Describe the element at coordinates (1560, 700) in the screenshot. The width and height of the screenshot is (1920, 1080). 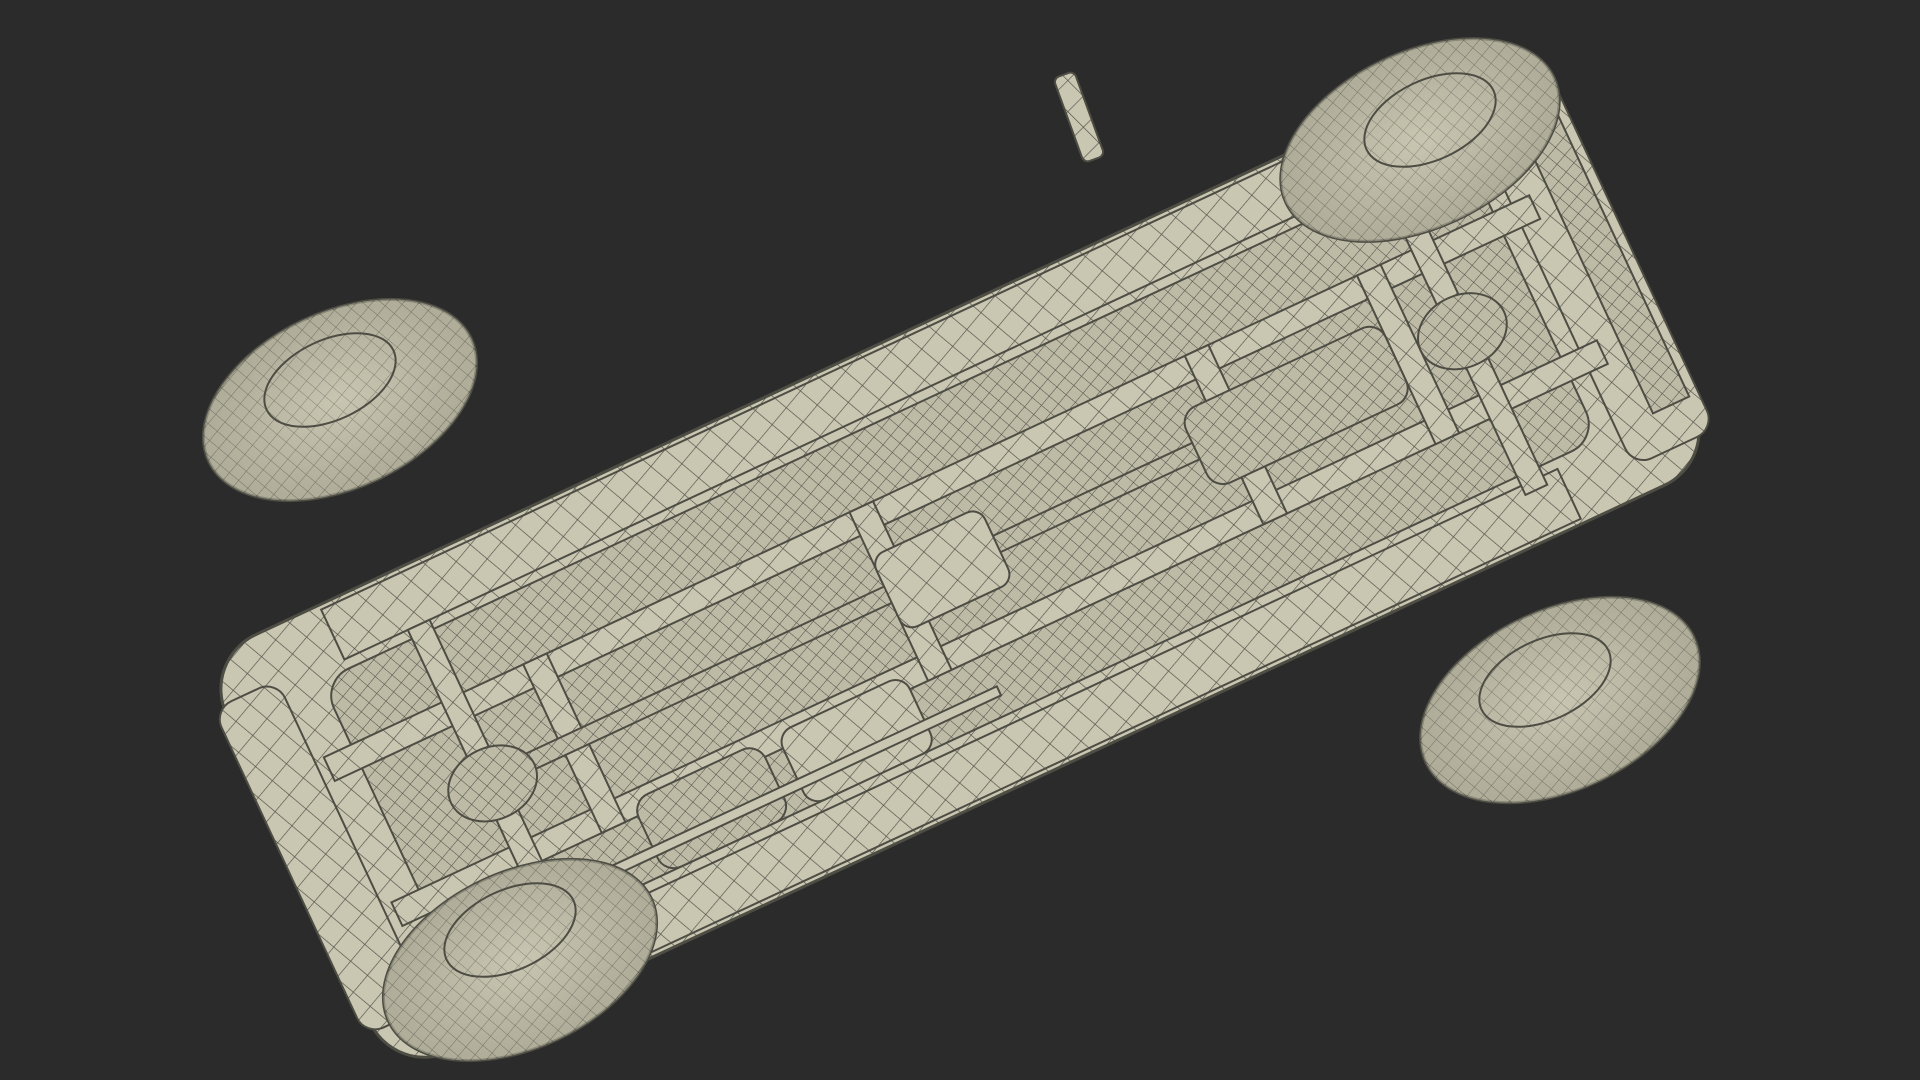
I see `wheel-front-right` at that location.